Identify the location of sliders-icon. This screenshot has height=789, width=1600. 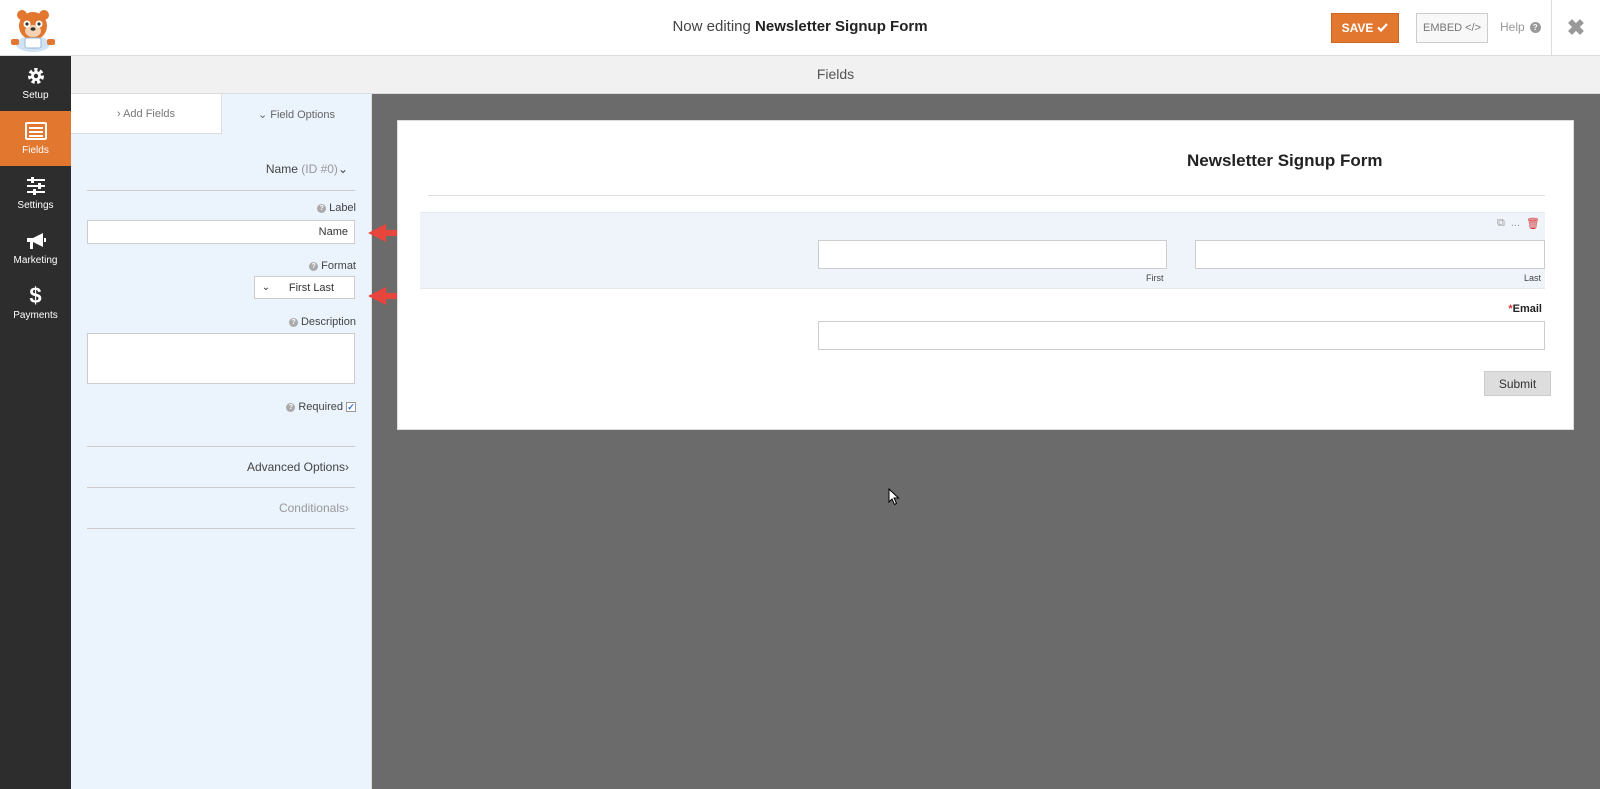
(36, 186).